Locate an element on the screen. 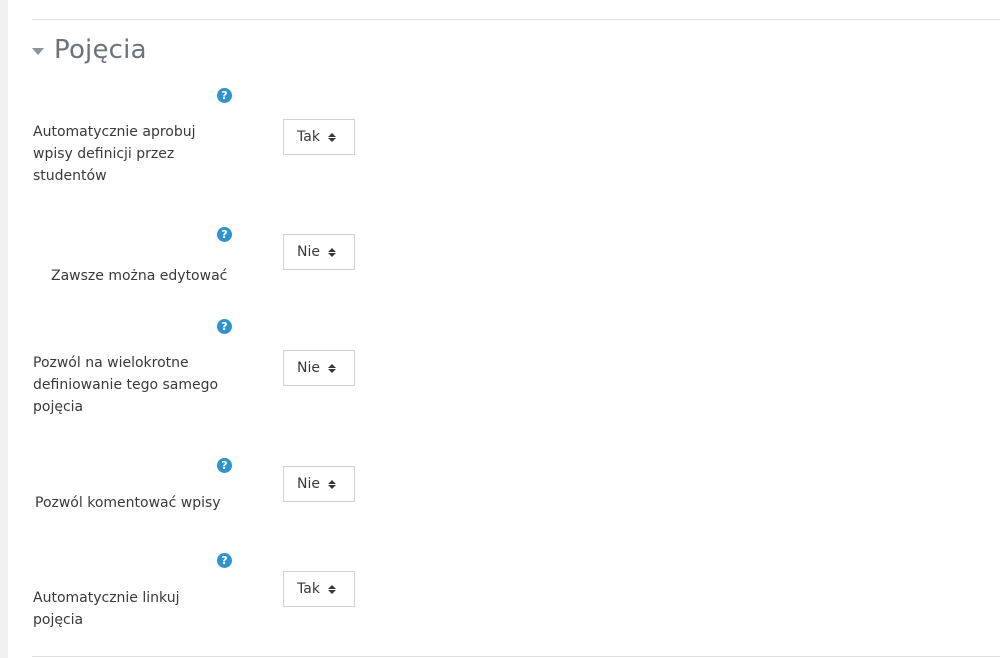 The width and height of the screenshot is (1000, 658). caret-down-icon is located at coordinates (38, 51).